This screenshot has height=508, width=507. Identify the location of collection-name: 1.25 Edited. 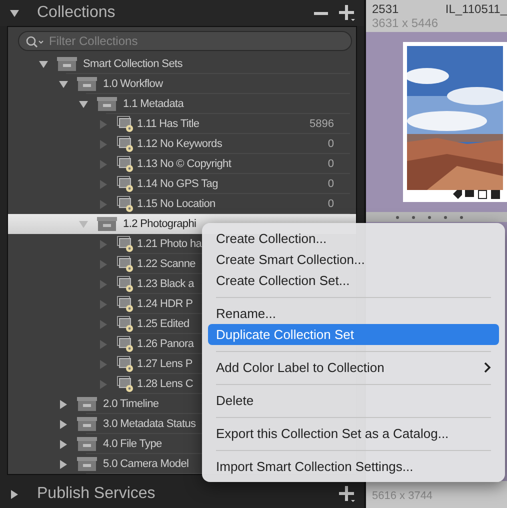
(163, 324).